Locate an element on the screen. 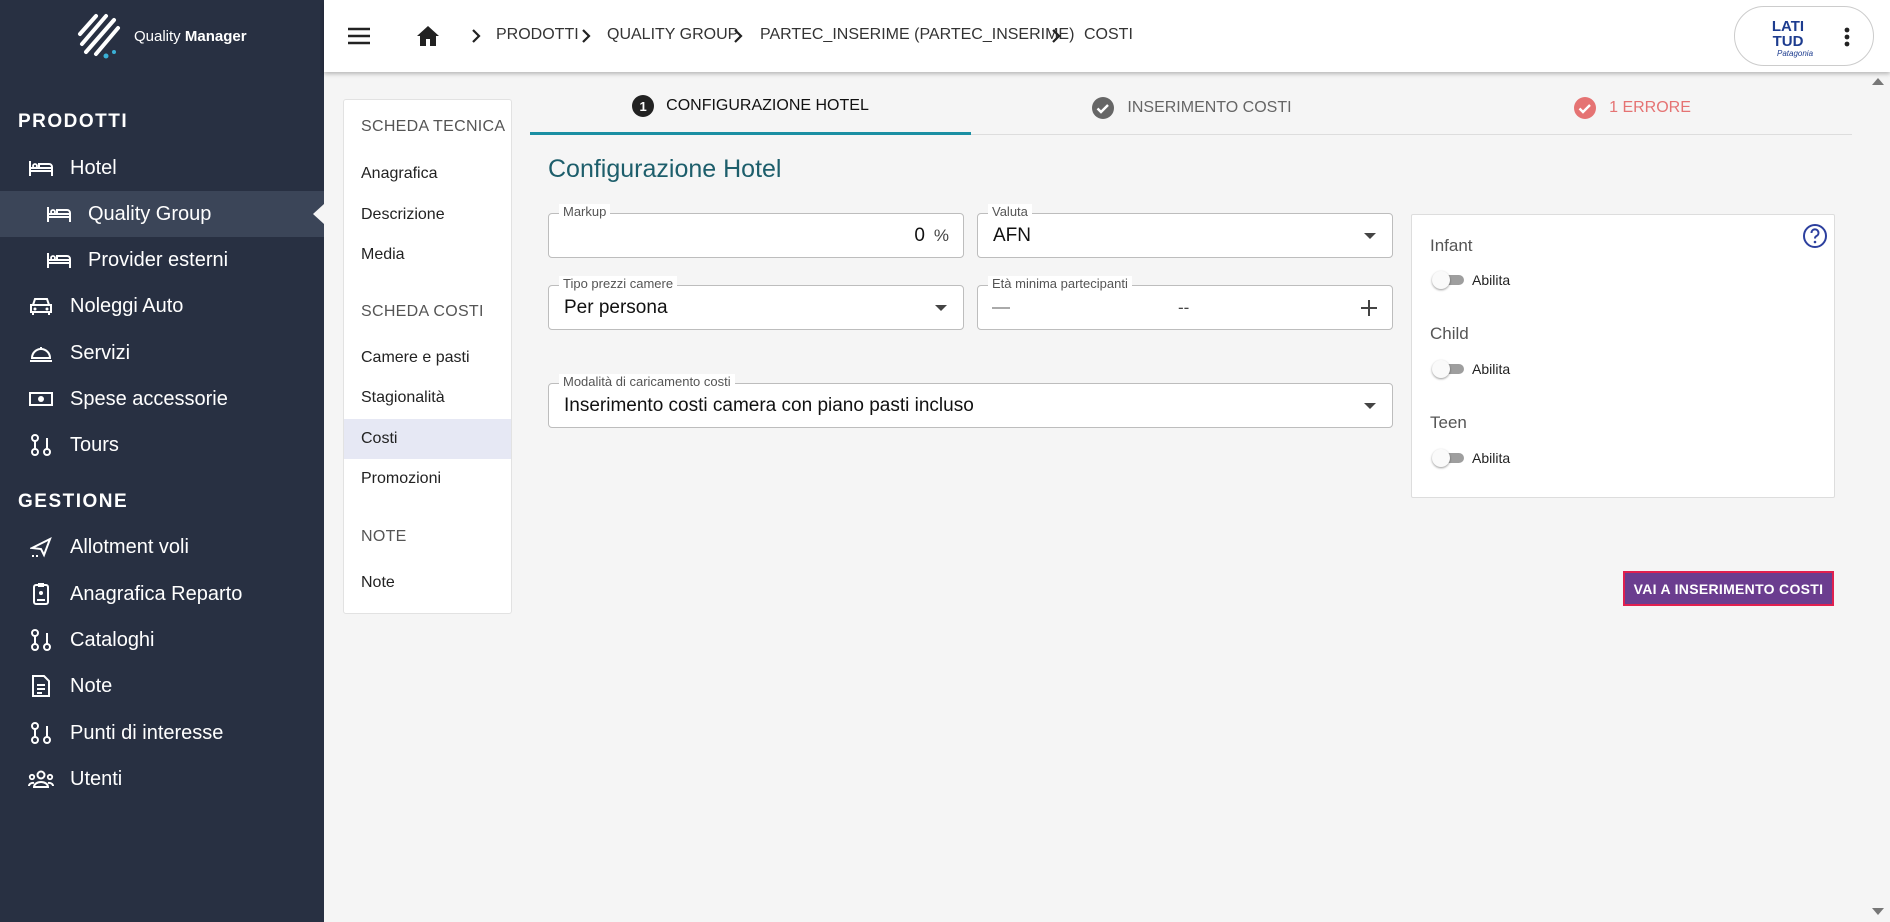 The image size is (1890, 922). teen-toggle is located at coordinates (1449, 458).